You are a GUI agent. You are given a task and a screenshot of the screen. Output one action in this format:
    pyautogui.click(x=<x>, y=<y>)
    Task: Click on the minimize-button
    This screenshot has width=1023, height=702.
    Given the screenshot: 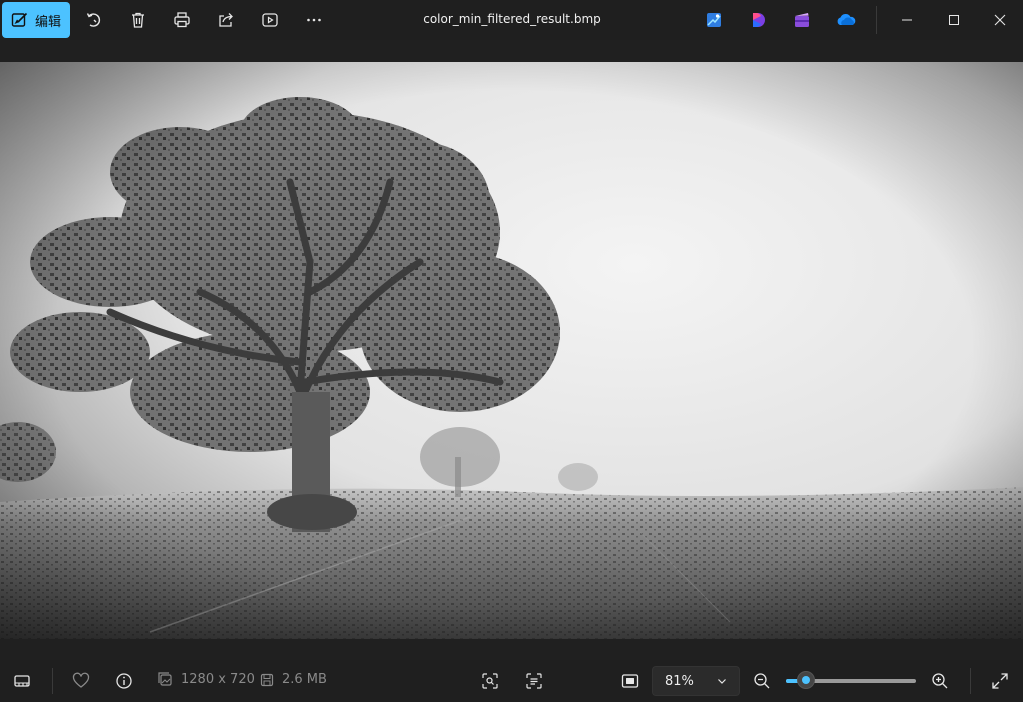 What is the action you would take?
    pyautogui.click(x=907, y=20)
    